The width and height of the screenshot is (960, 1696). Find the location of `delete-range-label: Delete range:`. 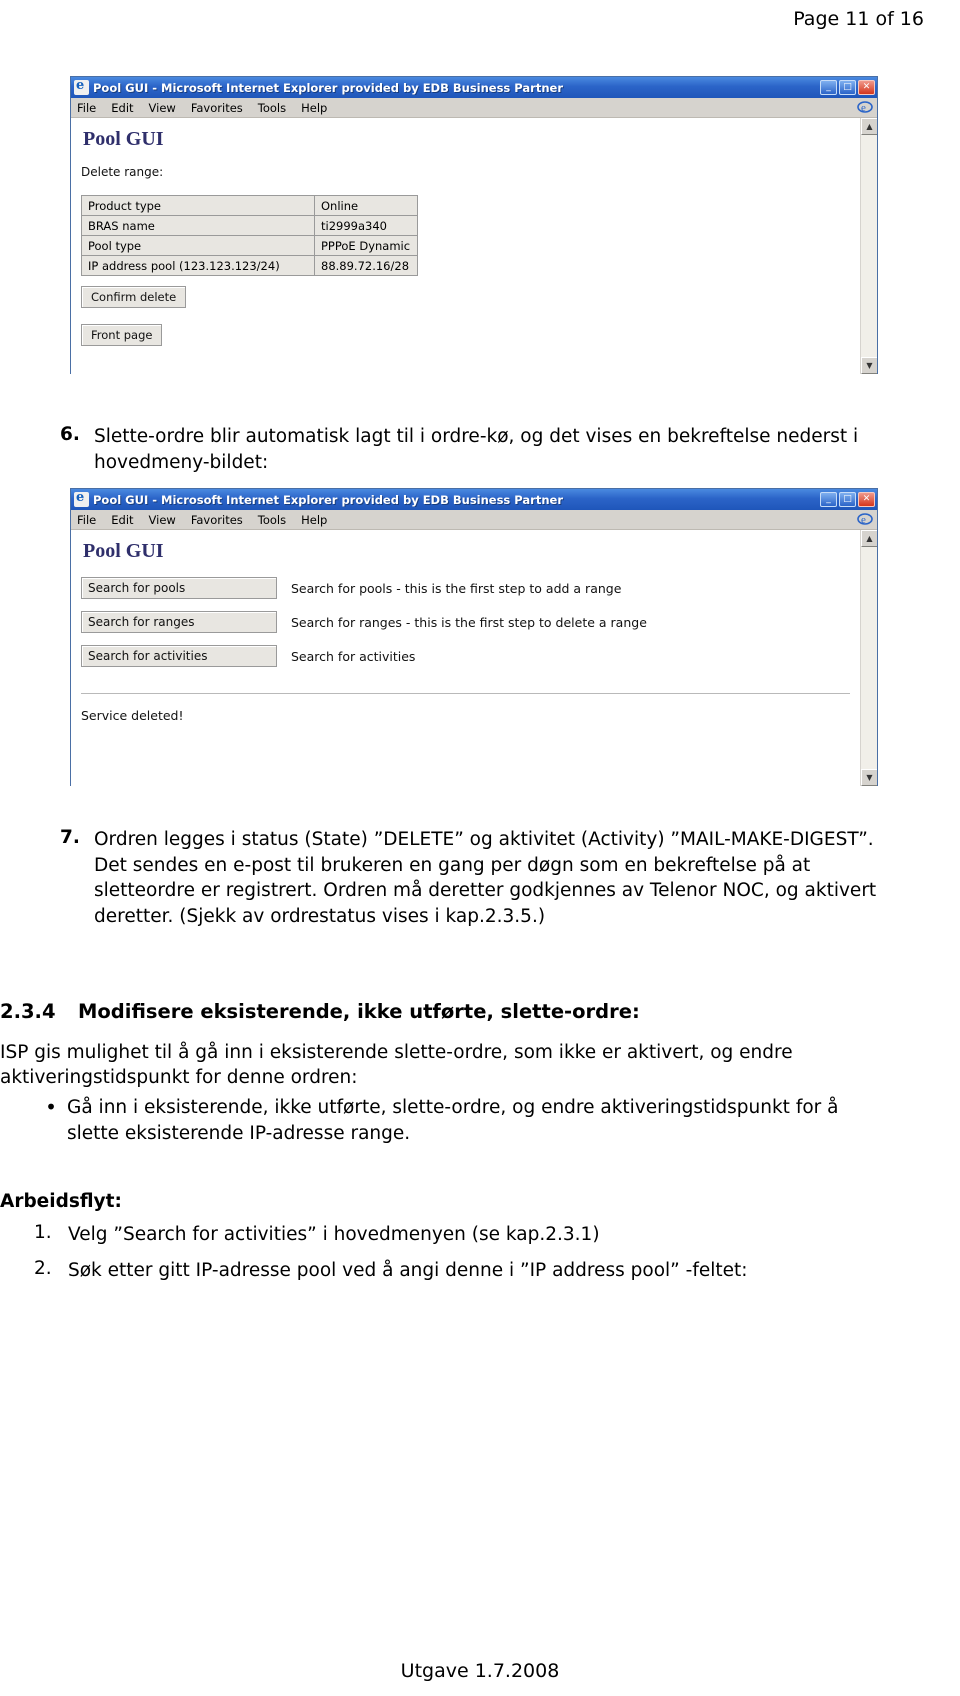

delete-range-label: Delete range: is located at coordinates (122, 172).